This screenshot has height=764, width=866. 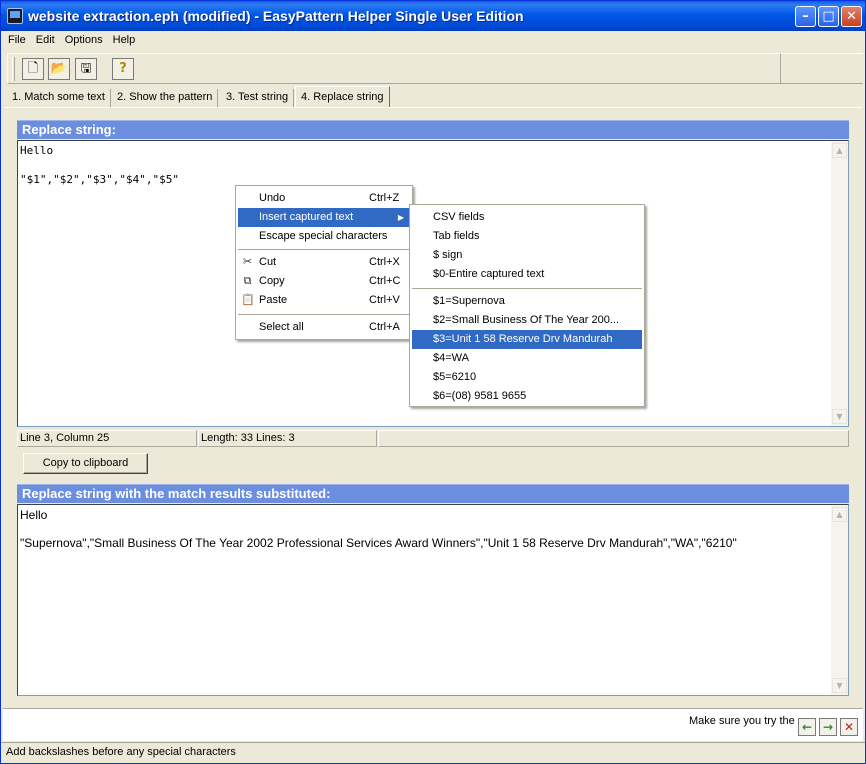 What do you see at coordinates (324, 198) in the screenshot?
I see `menu-item-undo: Undo Ctrl+Z` at bounding box center [324, 198].